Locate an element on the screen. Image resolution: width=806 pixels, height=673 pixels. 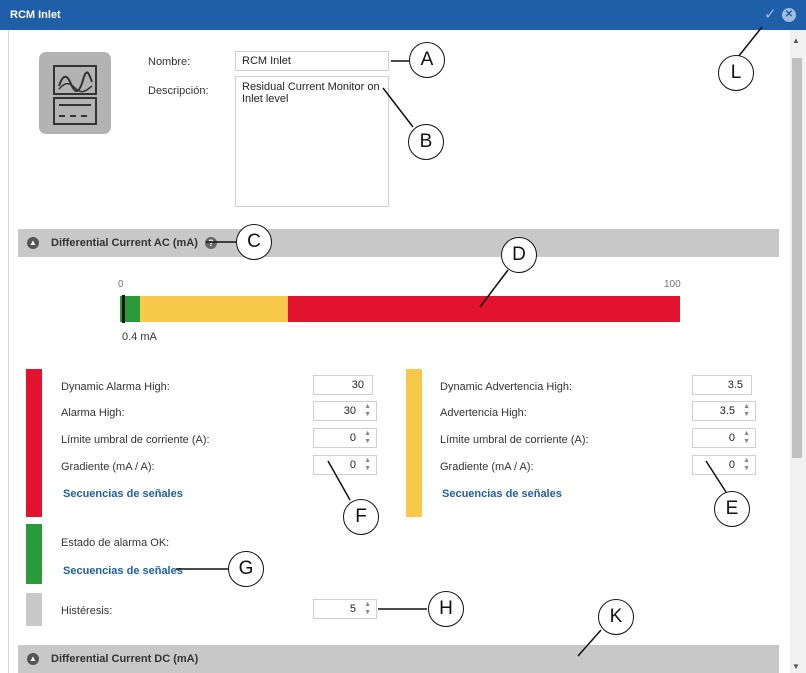
warning-color-stripe is located at coordinates (414, 443).